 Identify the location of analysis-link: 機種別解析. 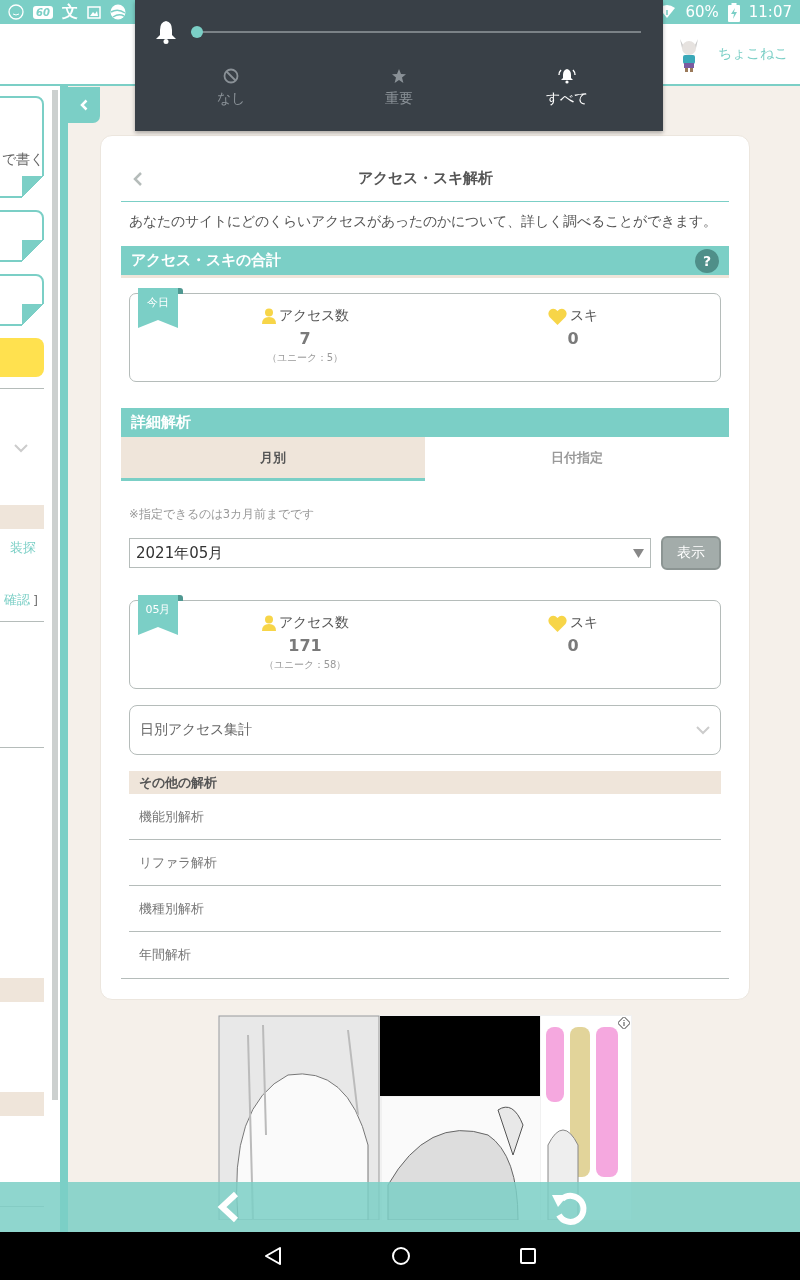
(425, 909).